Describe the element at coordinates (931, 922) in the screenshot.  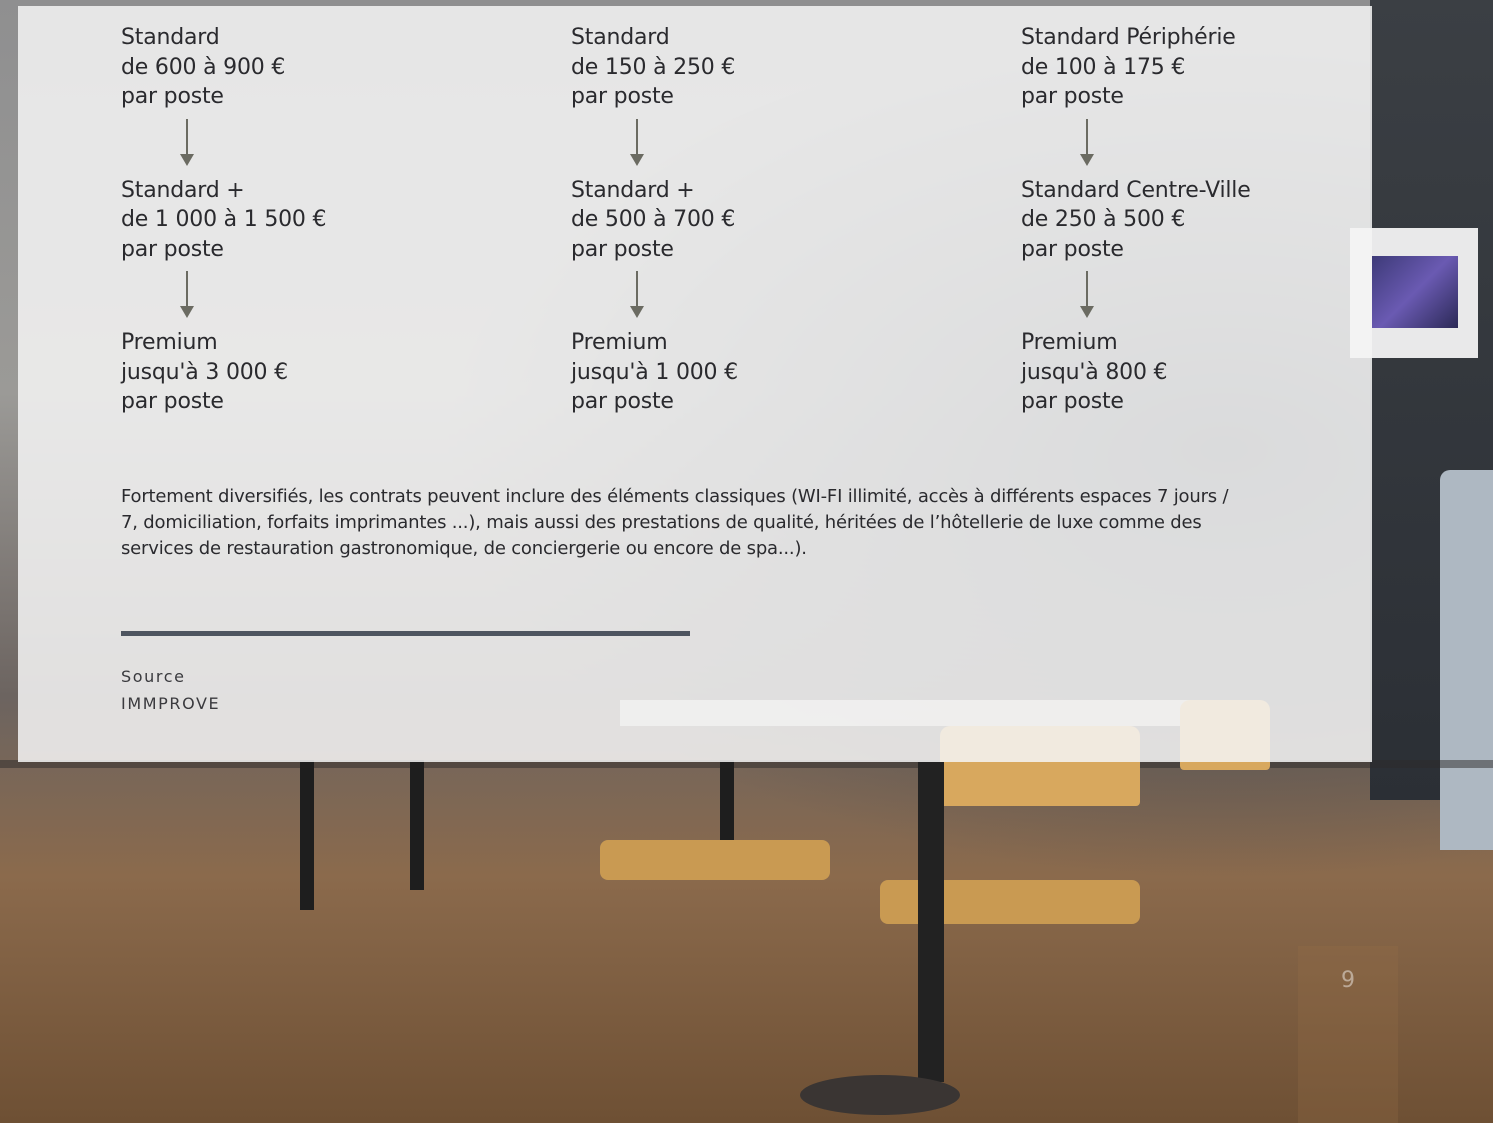
I see `background-table-pole` at that location.